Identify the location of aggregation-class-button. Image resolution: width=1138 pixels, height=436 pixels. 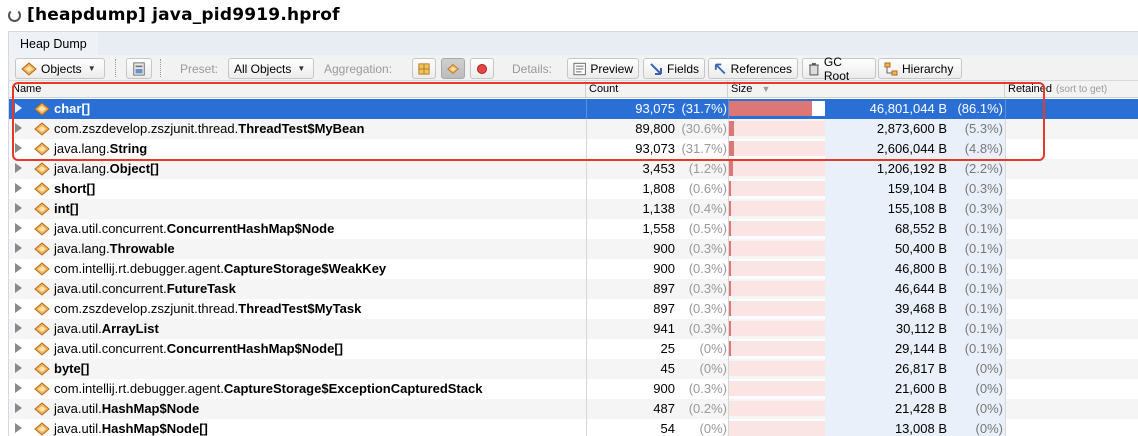
(453, 68).